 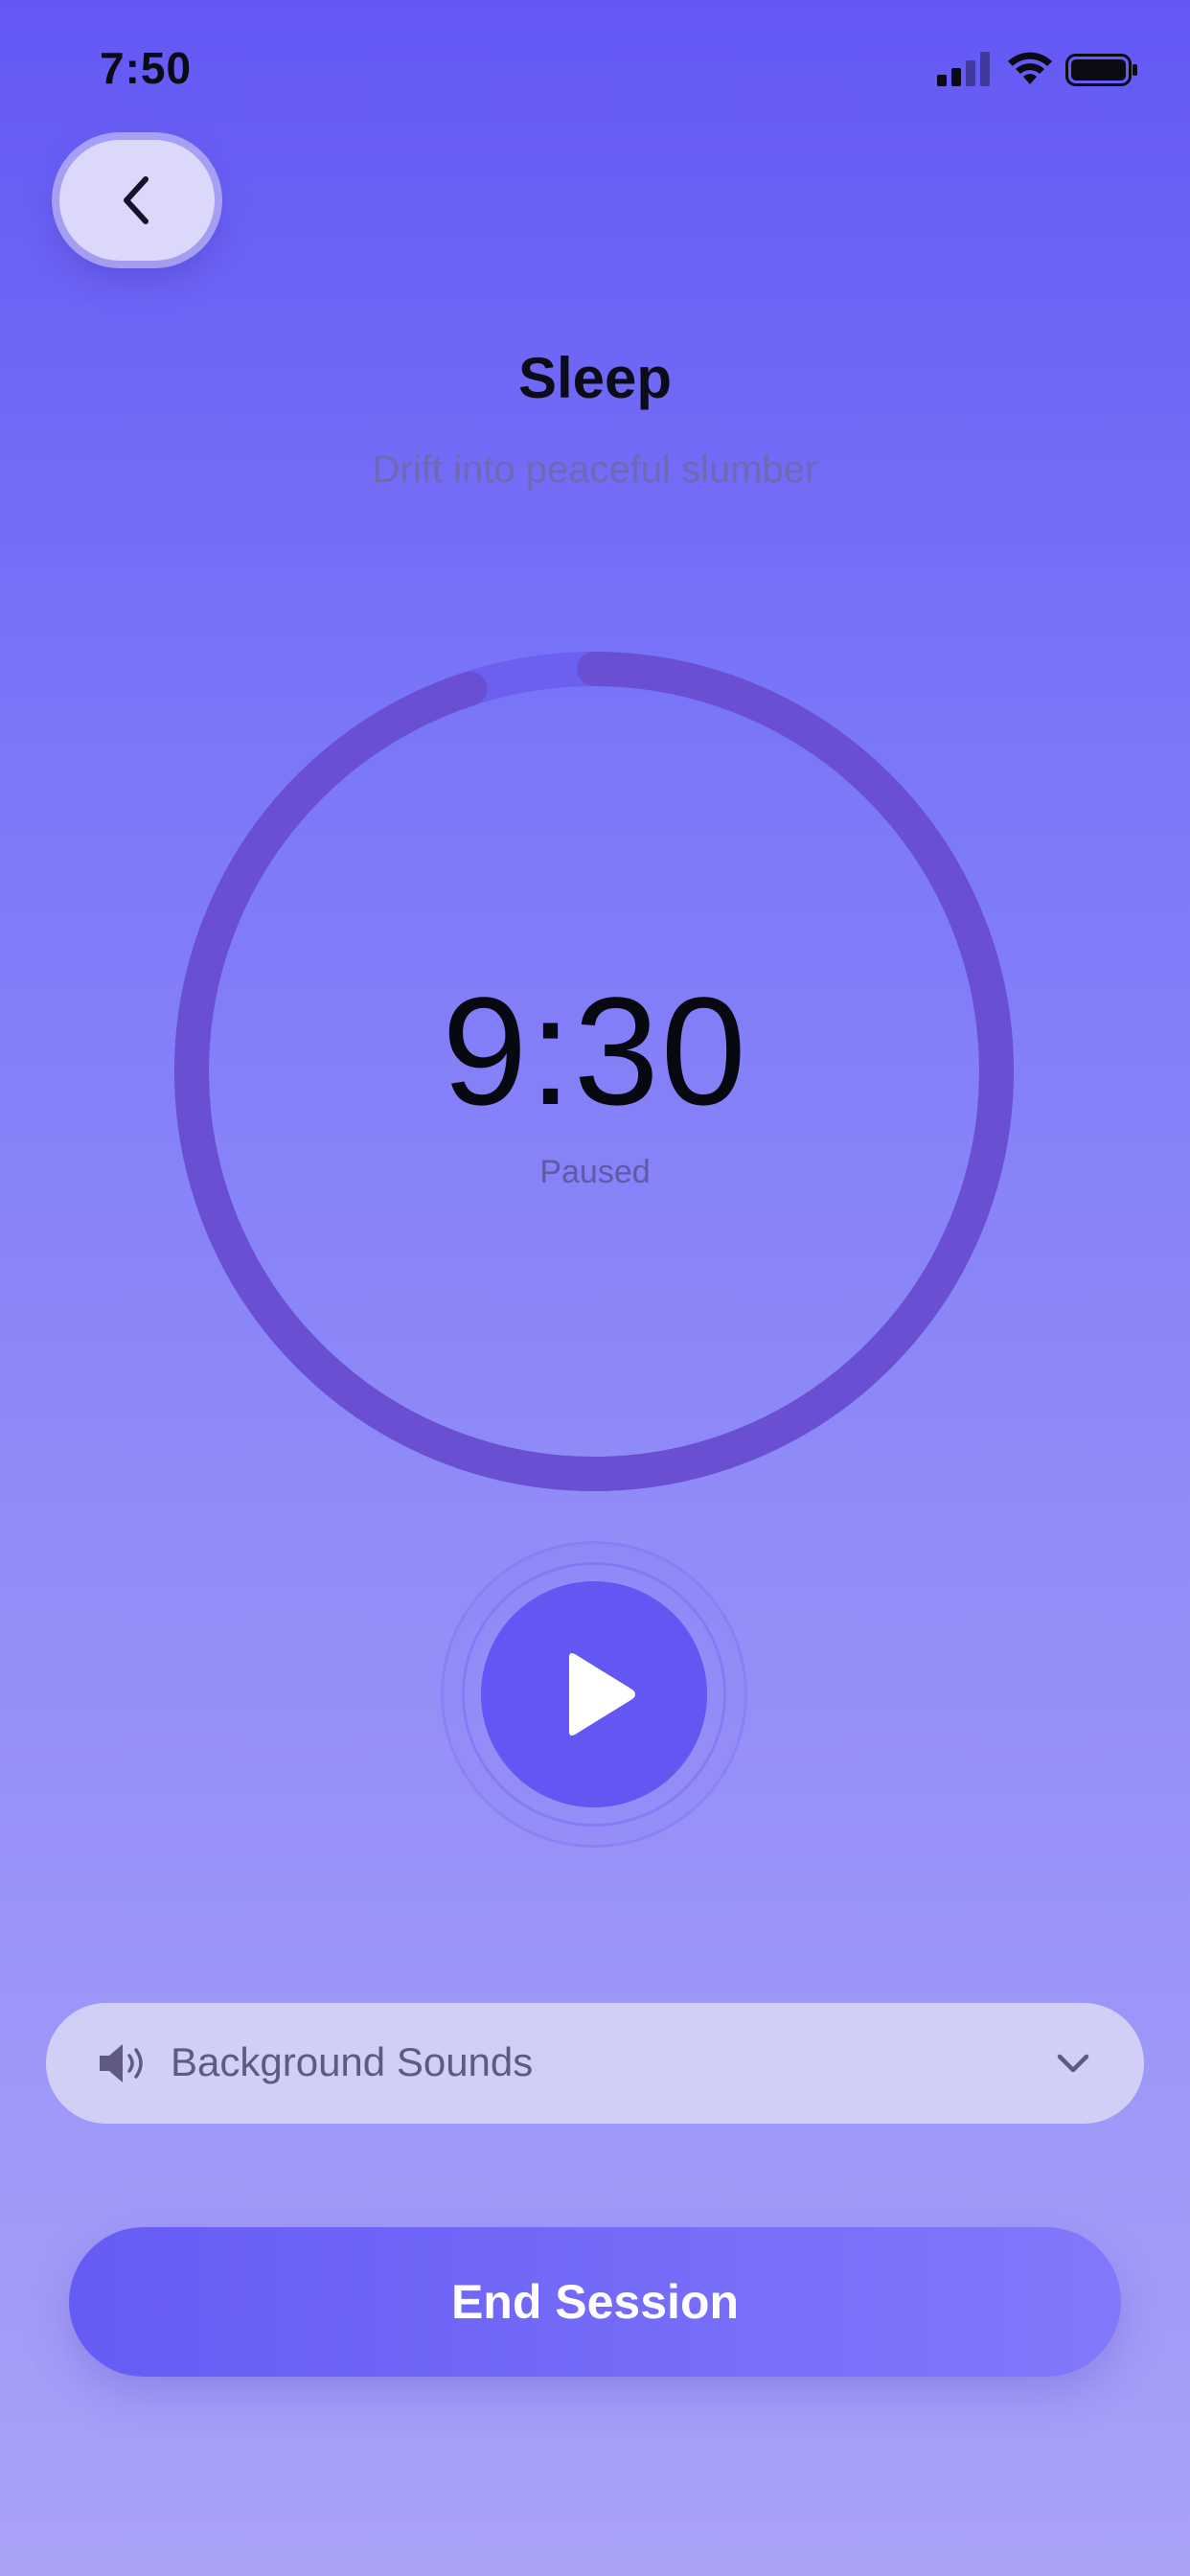 I want to click on status-bar: 7:50, so click(x=595, y=72).